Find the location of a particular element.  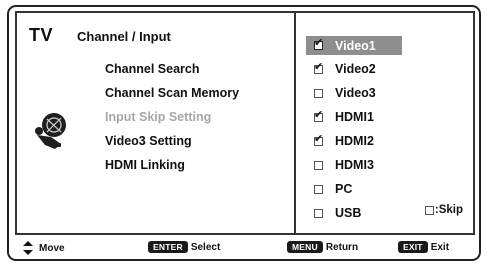

input-row-hdmi3: HDMI3 is located at coordinates (344, 165).